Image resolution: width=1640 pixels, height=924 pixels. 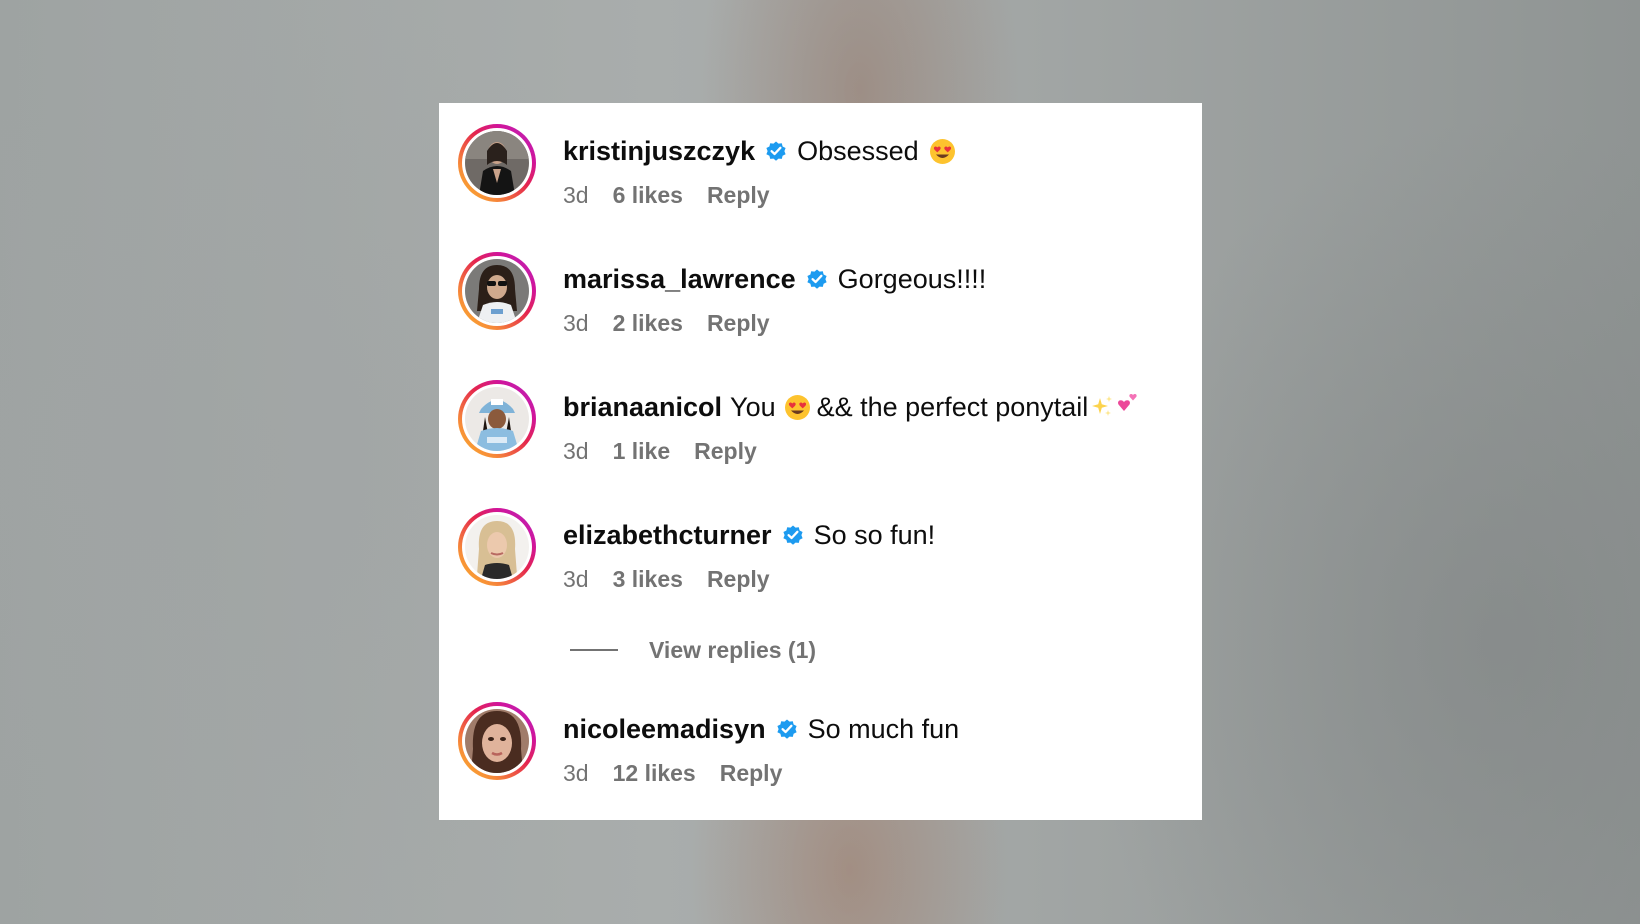 I want to click on comment-line: brianaanicol You && the perfect ponytail, so click(x=852, y=407).